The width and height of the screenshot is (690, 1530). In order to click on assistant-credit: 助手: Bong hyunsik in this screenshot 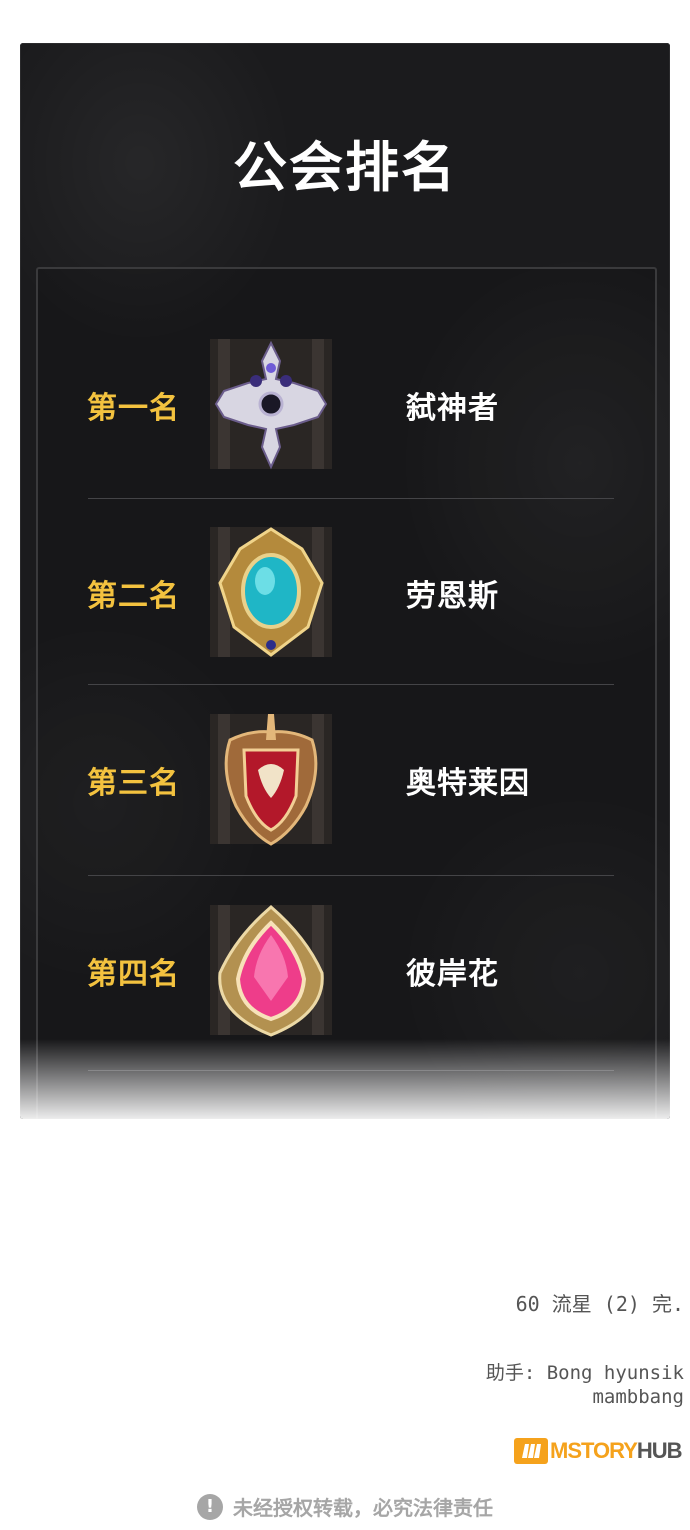, I will do `click(584, 1373)`.